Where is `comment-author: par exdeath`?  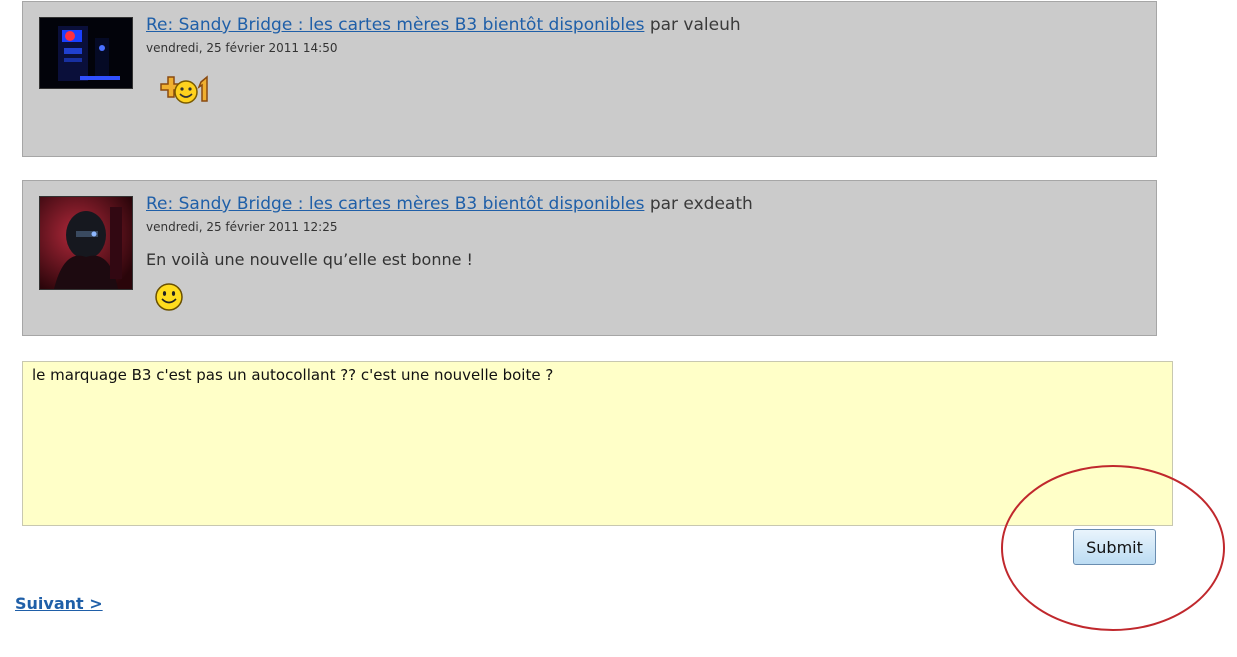
comment-author: par exdeath is located at coordinates (701, 204).